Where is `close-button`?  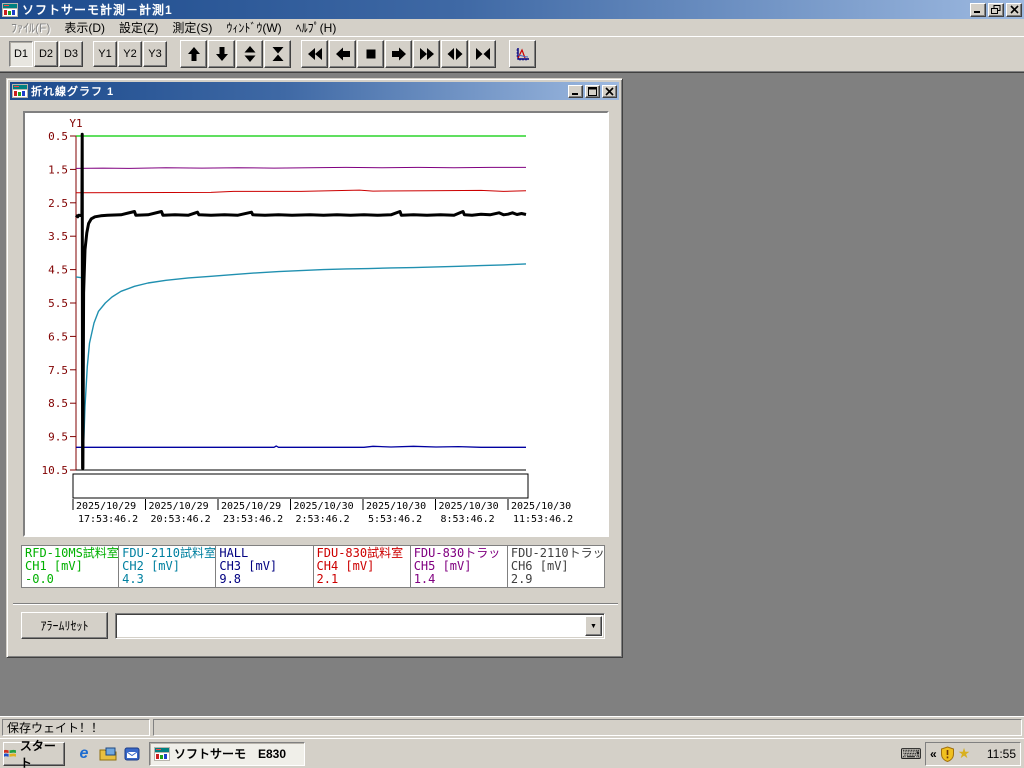
close-button is located at coordinates (1014, 9).